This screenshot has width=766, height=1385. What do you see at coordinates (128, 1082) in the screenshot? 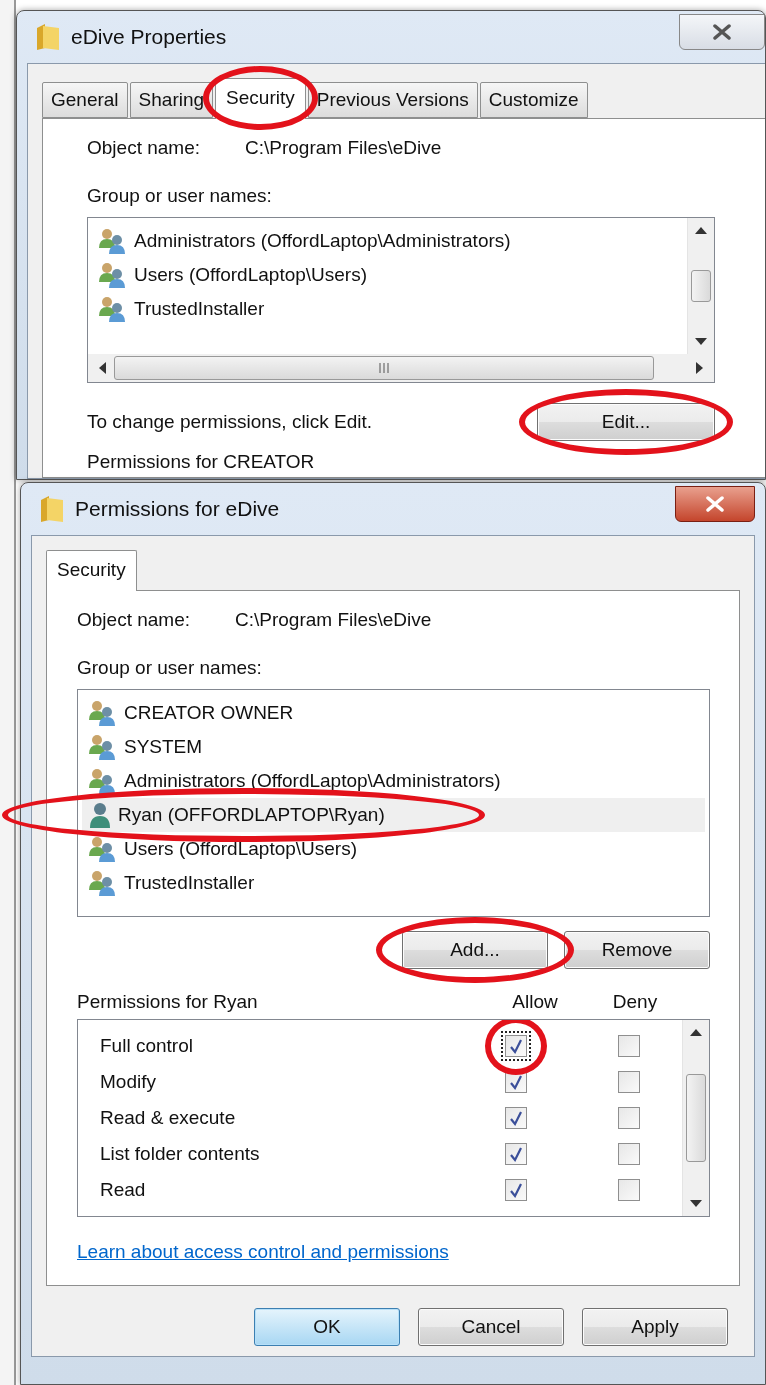
I see `permission-name: Modify` at bounding box center [128, 1082].